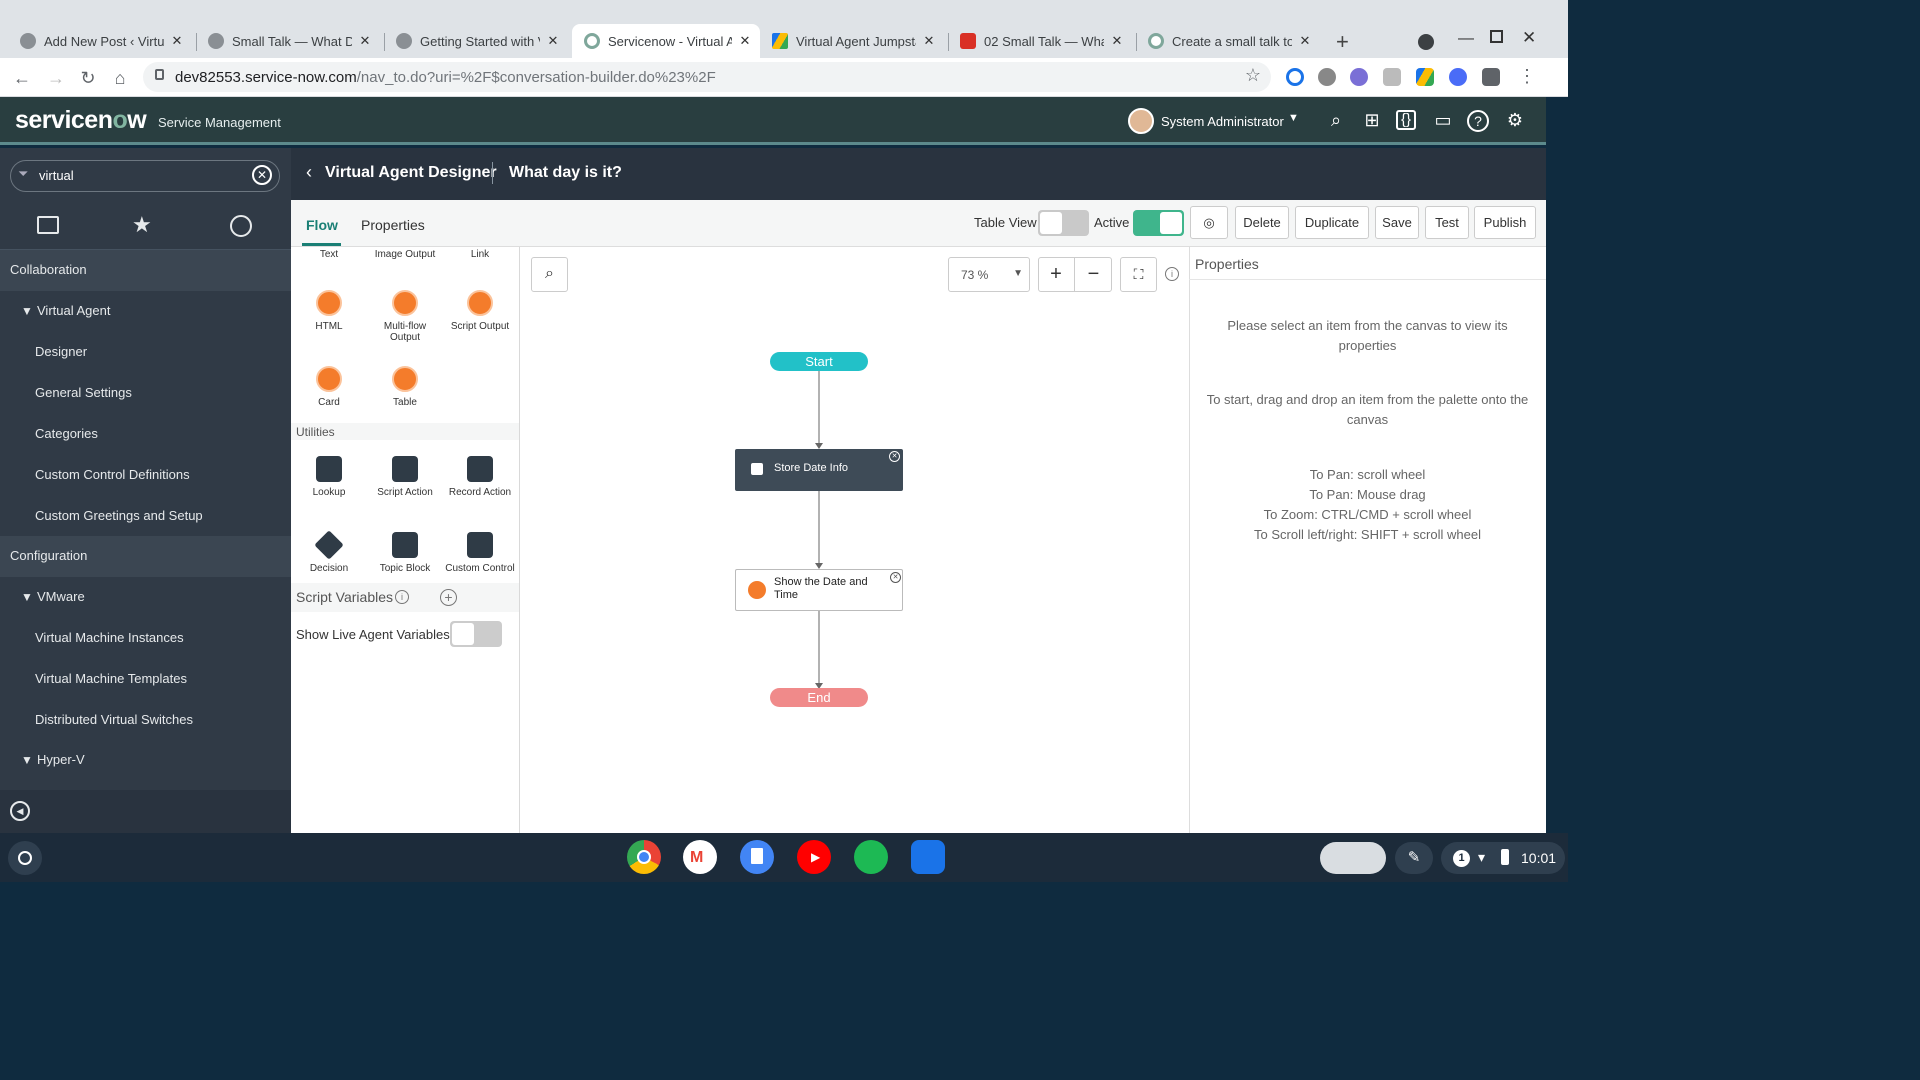  What do you see at coordinates (393, 225) in the screenshot?
I see `tab-properties: Properties` at bounding box center [393, 225].